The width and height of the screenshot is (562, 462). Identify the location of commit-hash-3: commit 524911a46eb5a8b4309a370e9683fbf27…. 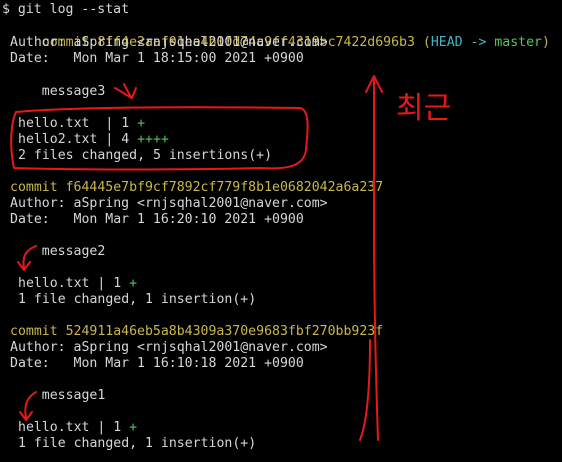
(197, 331).